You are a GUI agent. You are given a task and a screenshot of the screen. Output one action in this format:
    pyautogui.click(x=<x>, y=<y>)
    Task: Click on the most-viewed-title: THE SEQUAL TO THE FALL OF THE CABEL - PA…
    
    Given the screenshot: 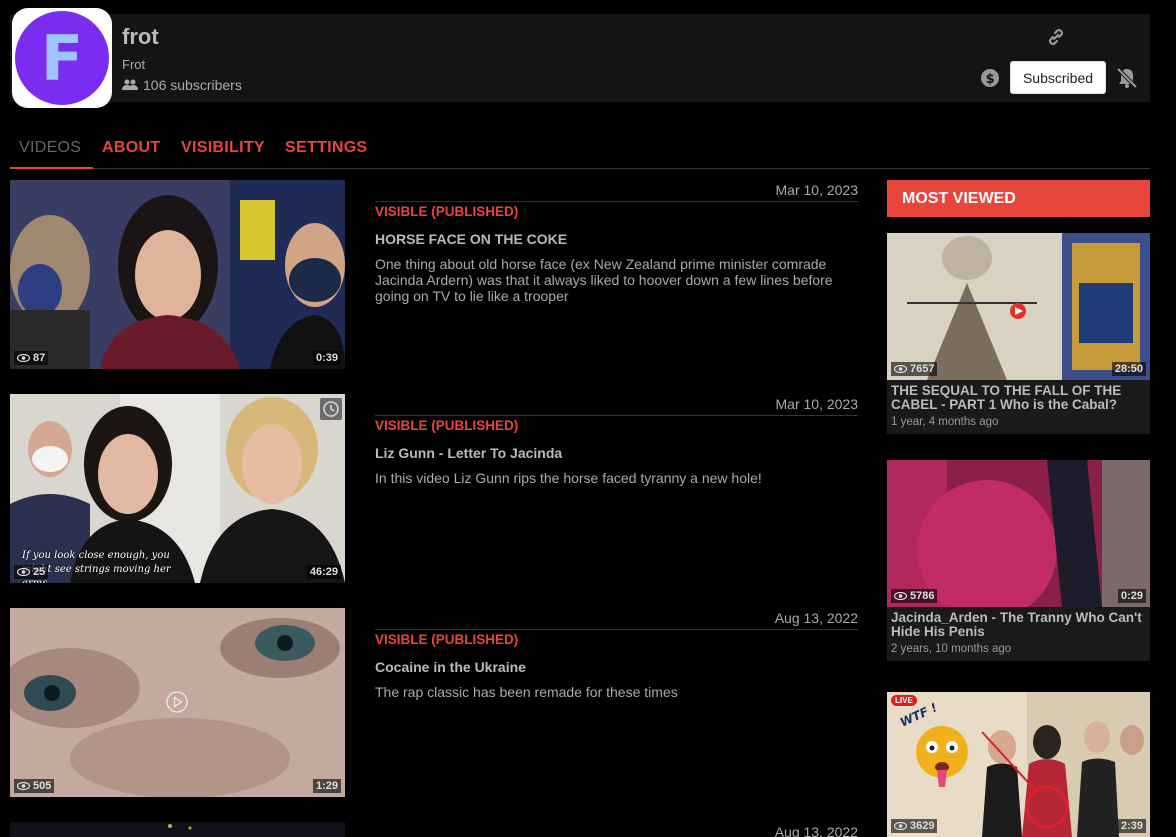 What is the action you would take?
    pyautogui.click(x=1018, y=396)
    